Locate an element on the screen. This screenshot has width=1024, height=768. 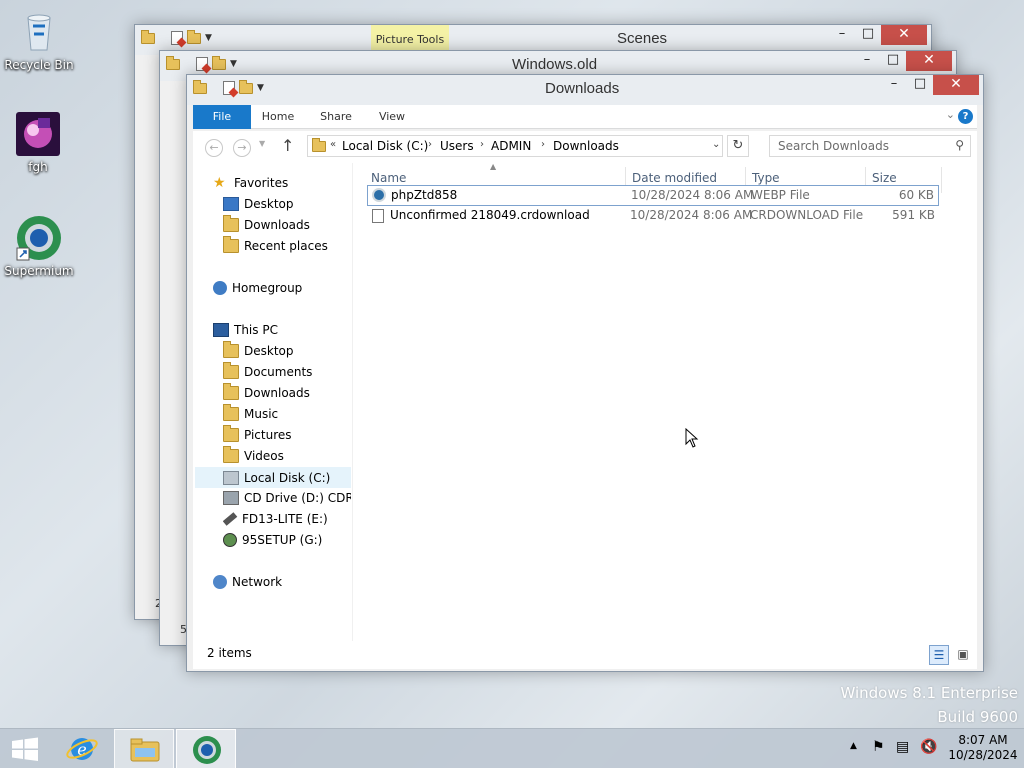
breadcrumb-users: Users is located at coordinates (457, 146).